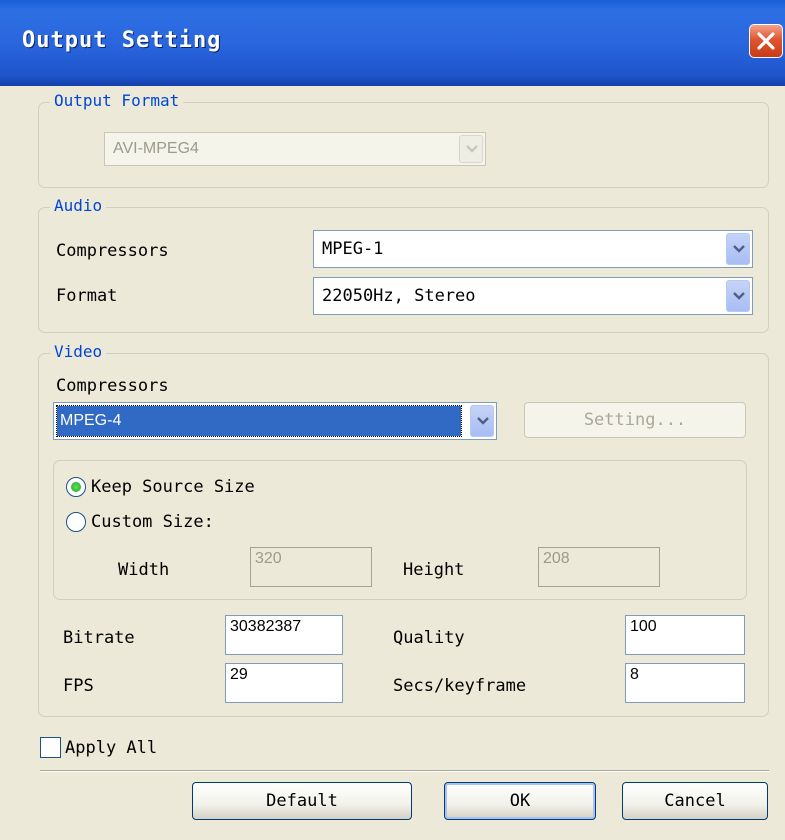 The width and height of the screenshot is (785, 840). I want to click on video-compressors-value: MPEG-4, so click(91, 420).